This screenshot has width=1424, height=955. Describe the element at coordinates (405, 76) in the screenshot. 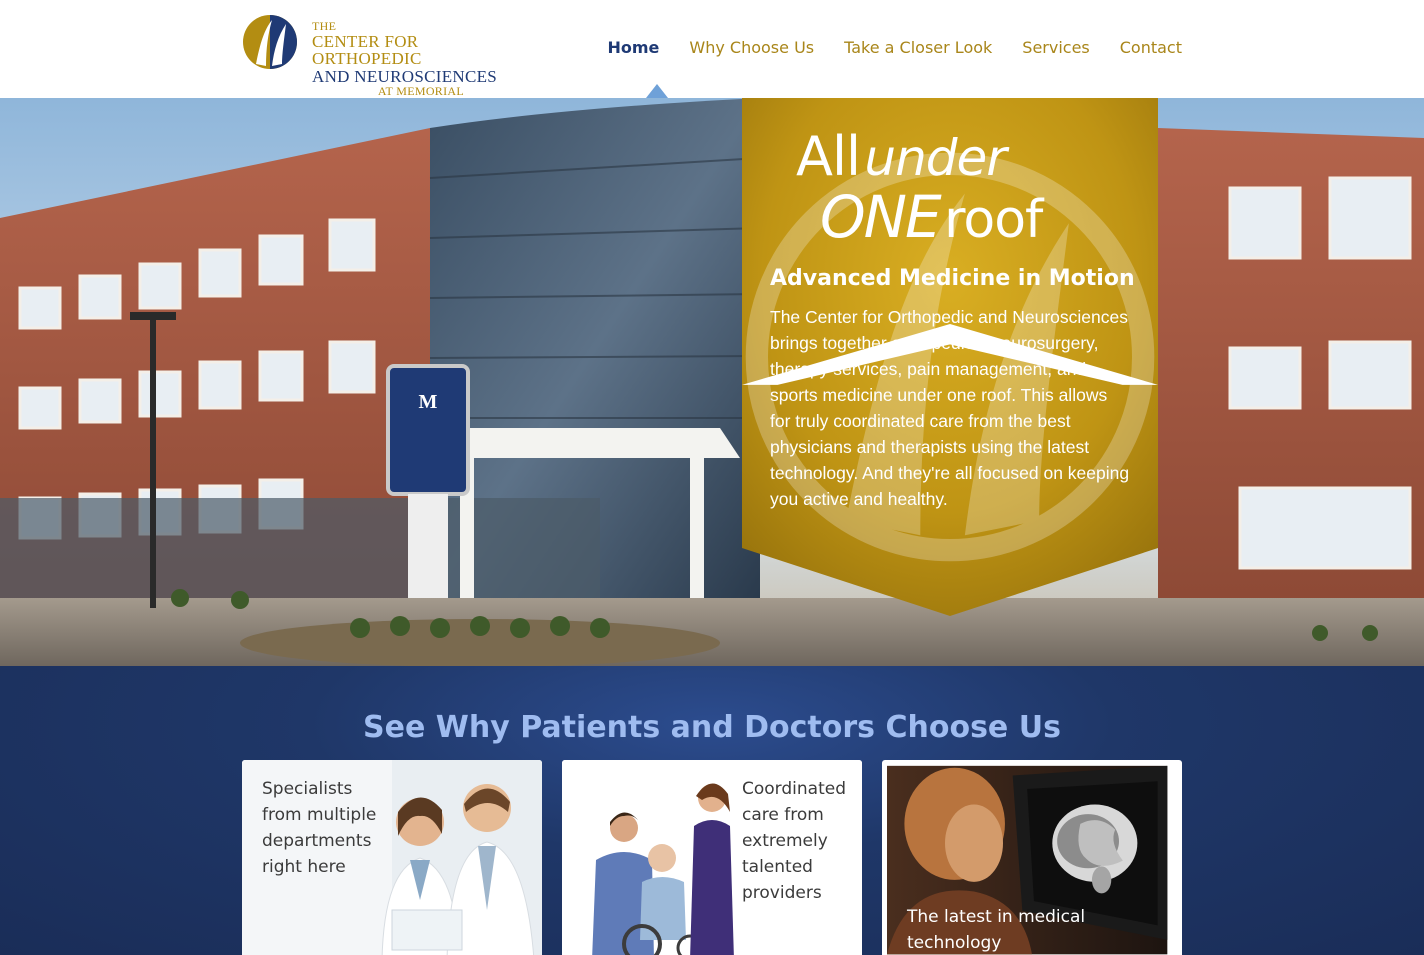

I see `logo-line-neuro: and Neurosciences` at that location.